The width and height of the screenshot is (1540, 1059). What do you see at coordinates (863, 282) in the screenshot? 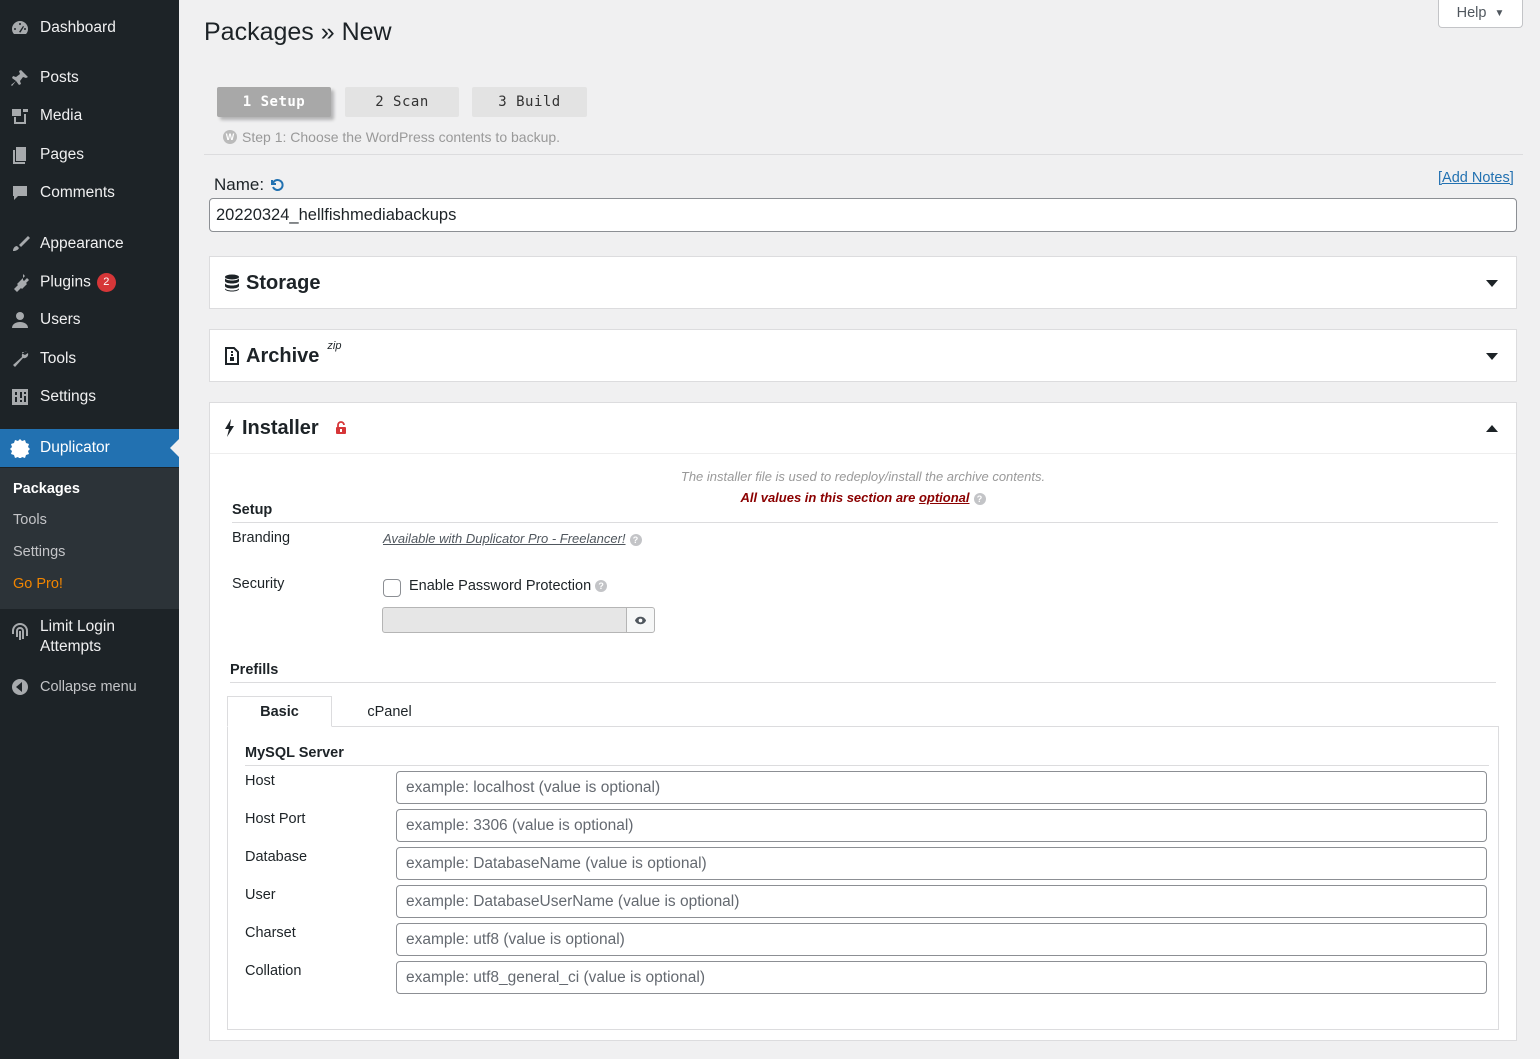
I see `storage-panel: Storage` at bounding box center [863, 282].